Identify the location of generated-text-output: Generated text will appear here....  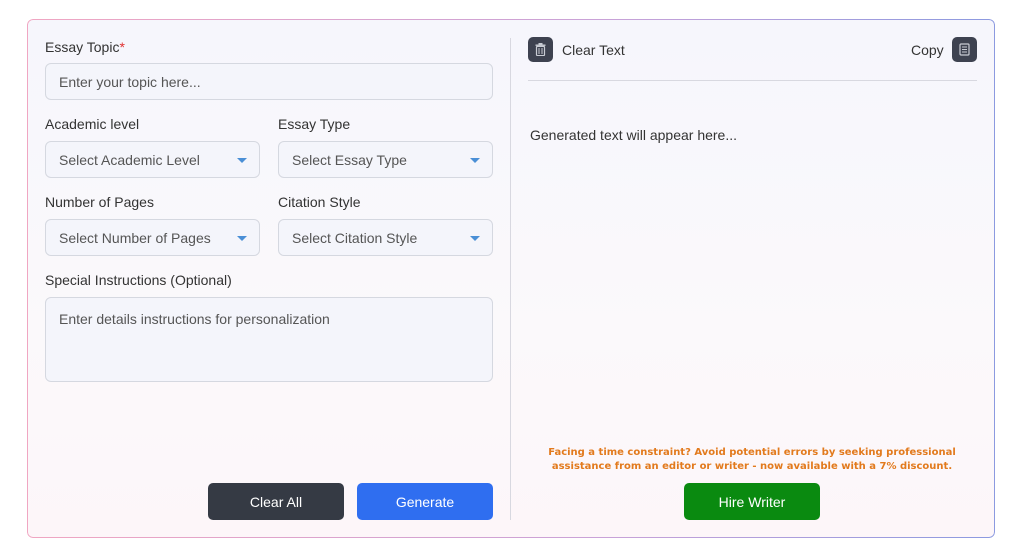
(634, 135).